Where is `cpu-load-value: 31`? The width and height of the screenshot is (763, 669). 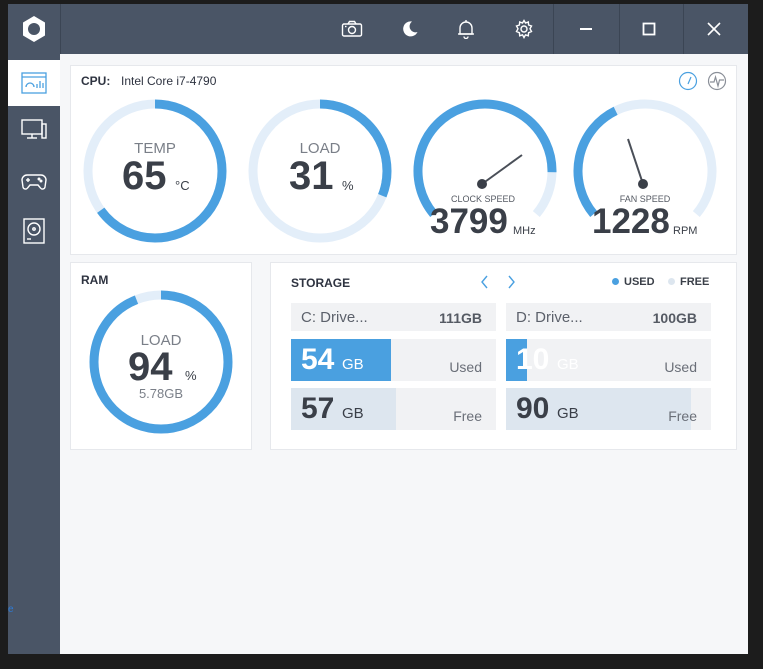 cpu-load-value: 31 is located at coordinates (311, 176).